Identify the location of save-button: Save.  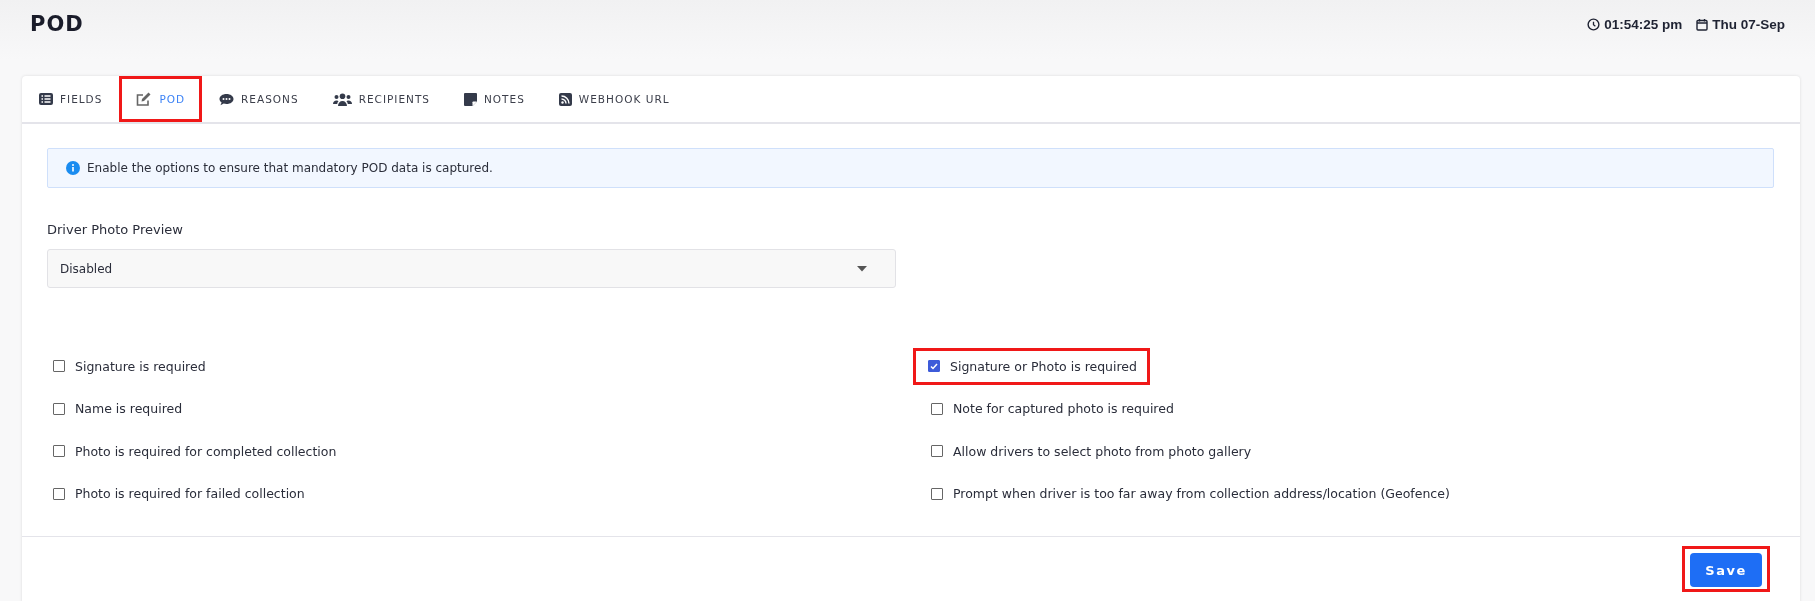
(1726, 570).